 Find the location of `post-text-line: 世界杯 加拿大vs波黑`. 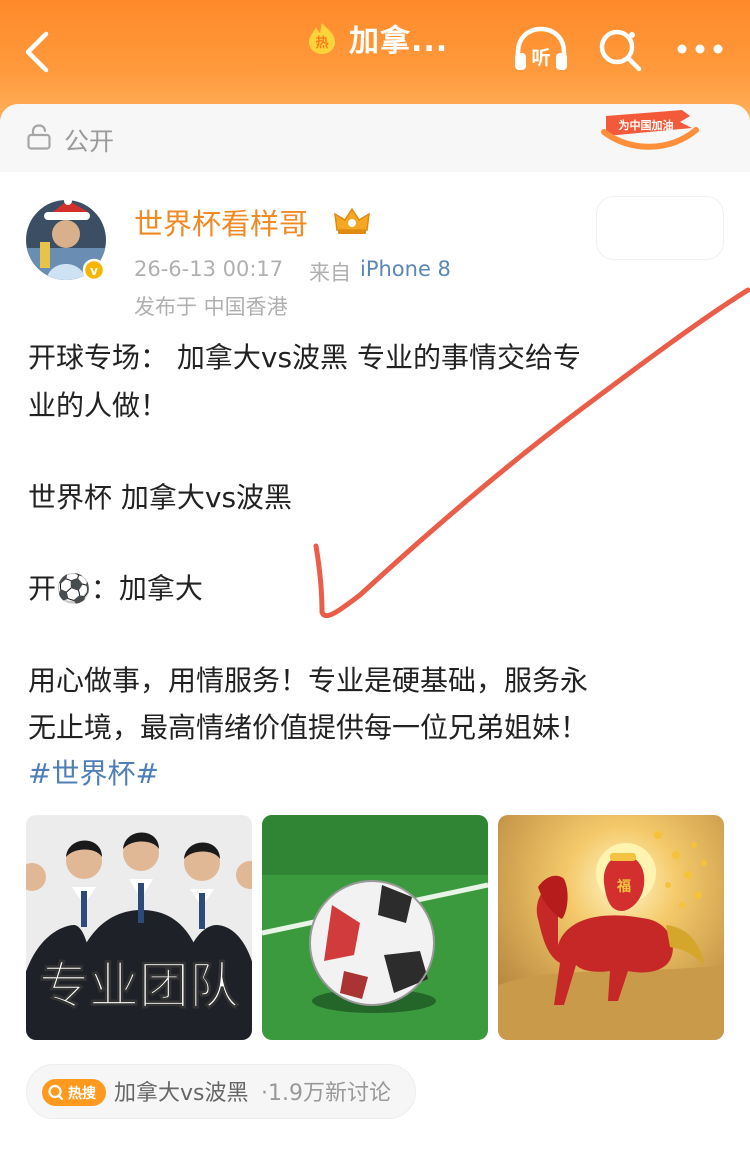

post-text-line: 世界杯 加拿大vs波黑 is located at coordinates (160, 497).